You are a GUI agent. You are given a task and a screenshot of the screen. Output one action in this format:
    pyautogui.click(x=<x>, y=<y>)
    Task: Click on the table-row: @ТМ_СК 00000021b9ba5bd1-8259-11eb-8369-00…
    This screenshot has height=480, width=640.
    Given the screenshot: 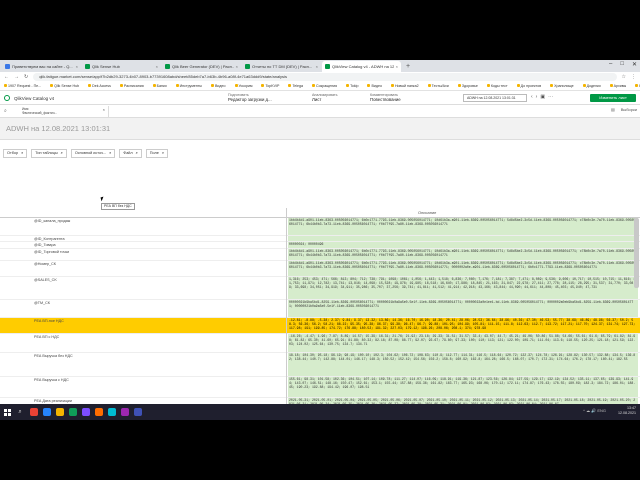 What is the action you would take?
    pyautogui.click(x=320, y=308)
    